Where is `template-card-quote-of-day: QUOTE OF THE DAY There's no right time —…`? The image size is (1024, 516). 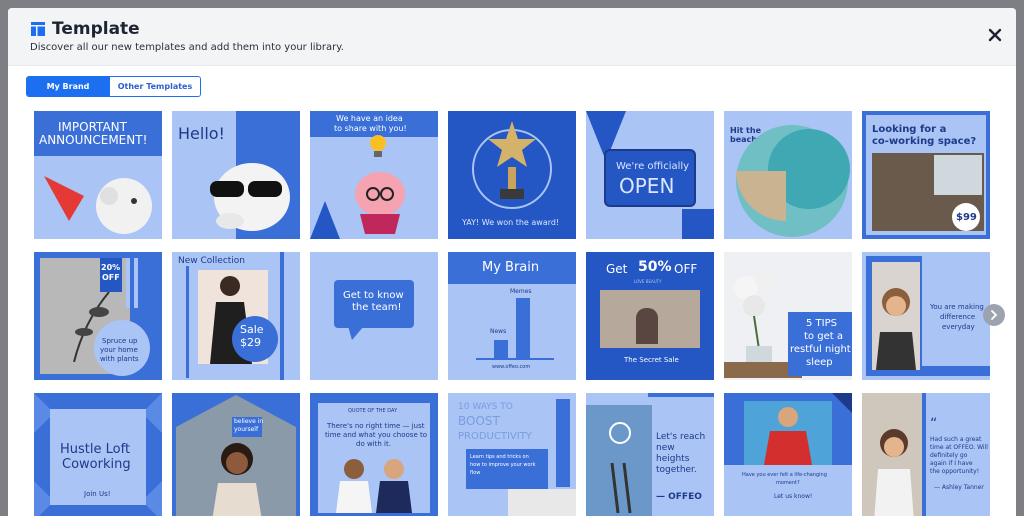 template-card-quote-of-day: QUOTE OF THE DAY There's no right time —… is located at coordinates (374, 454).